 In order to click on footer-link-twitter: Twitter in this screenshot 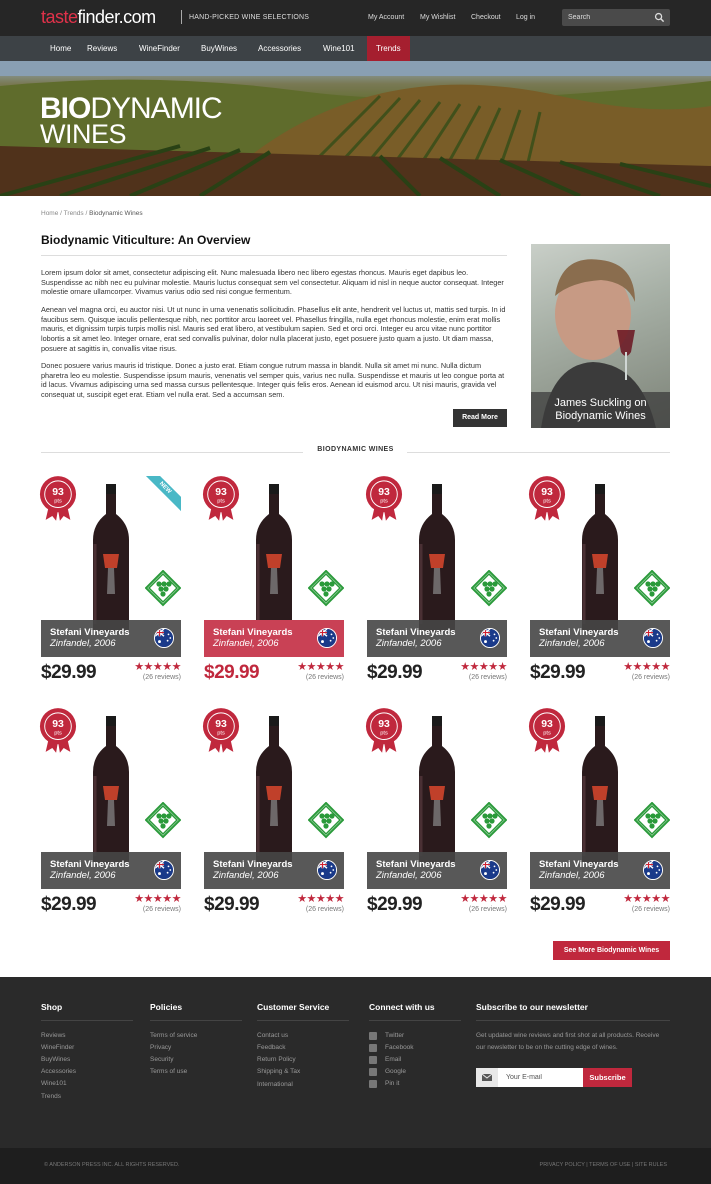, I will do `click(394, 1035)`.